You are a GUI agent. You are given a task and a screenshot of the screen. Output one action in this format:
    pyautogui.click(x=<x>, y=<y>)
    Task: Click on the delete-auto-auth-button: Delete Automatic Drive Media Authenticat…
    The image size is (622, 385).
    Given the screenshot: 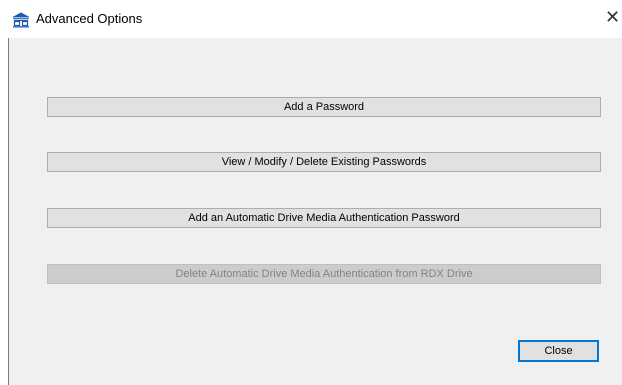 What is the action you would take?
    pyautogui.click(x=324, y=274)
    